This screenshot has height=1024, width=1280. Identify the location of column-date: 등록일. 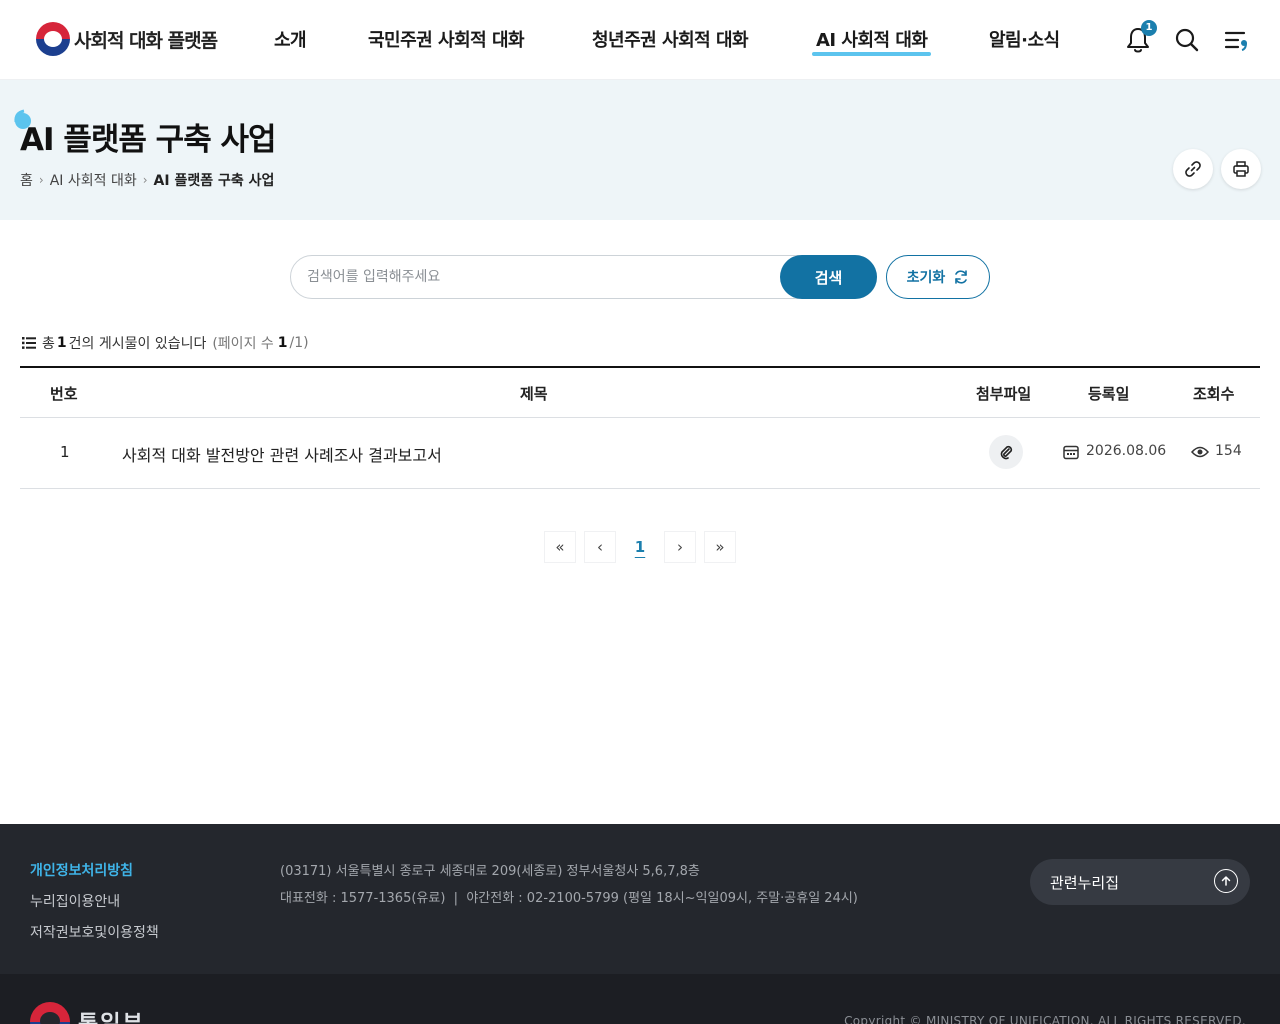
(1109, 394).